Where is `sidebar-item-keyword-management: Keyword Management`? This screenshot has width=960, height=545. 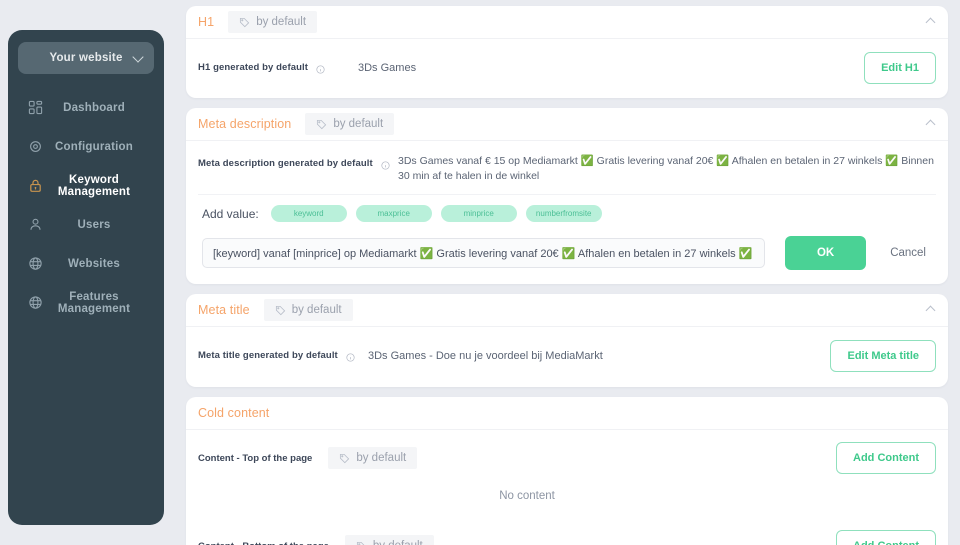
sidebar-item-keyword-management: Keyword Management is located at coordinates (86, 185).